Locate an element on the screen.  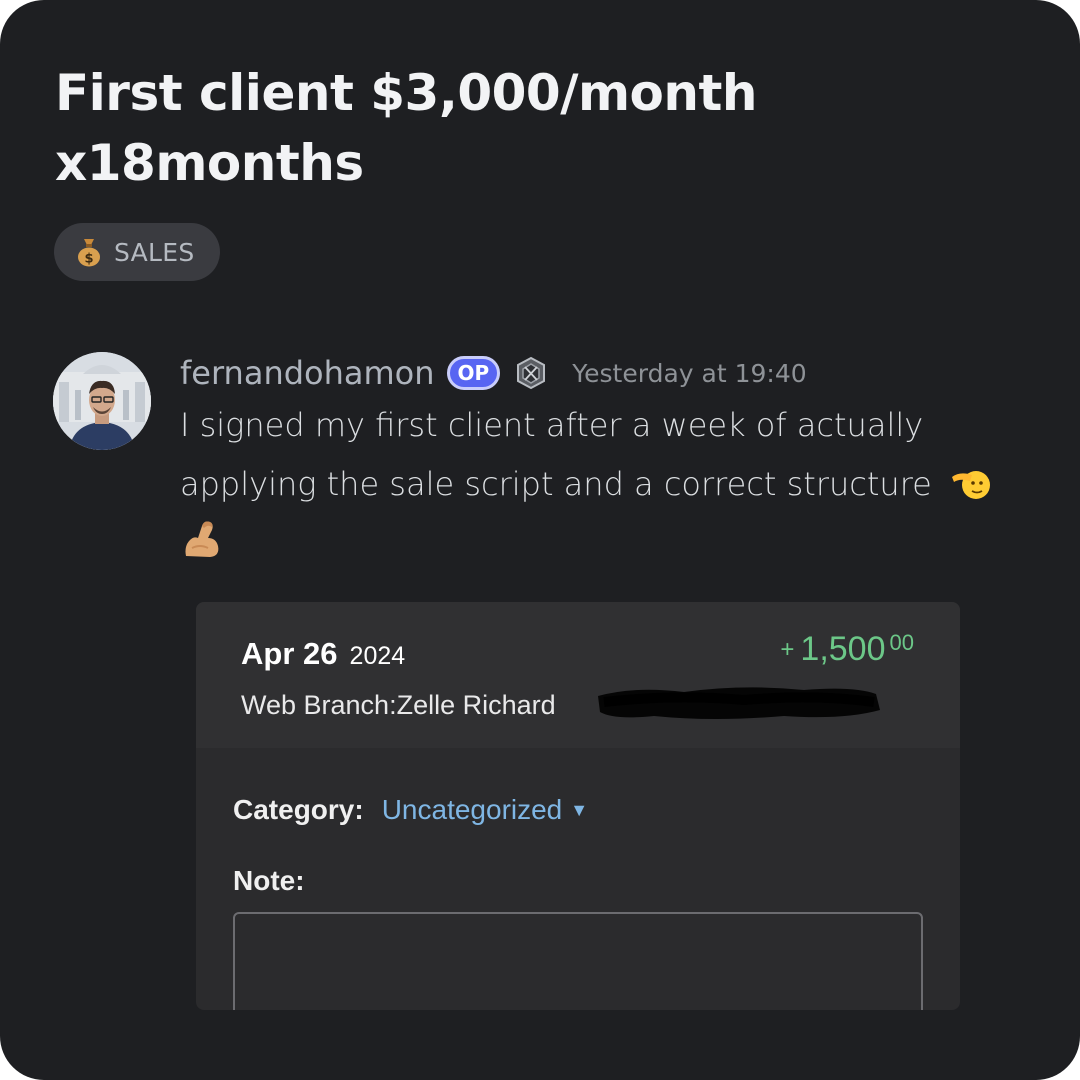
note-field is located at coordinates (578, 961).